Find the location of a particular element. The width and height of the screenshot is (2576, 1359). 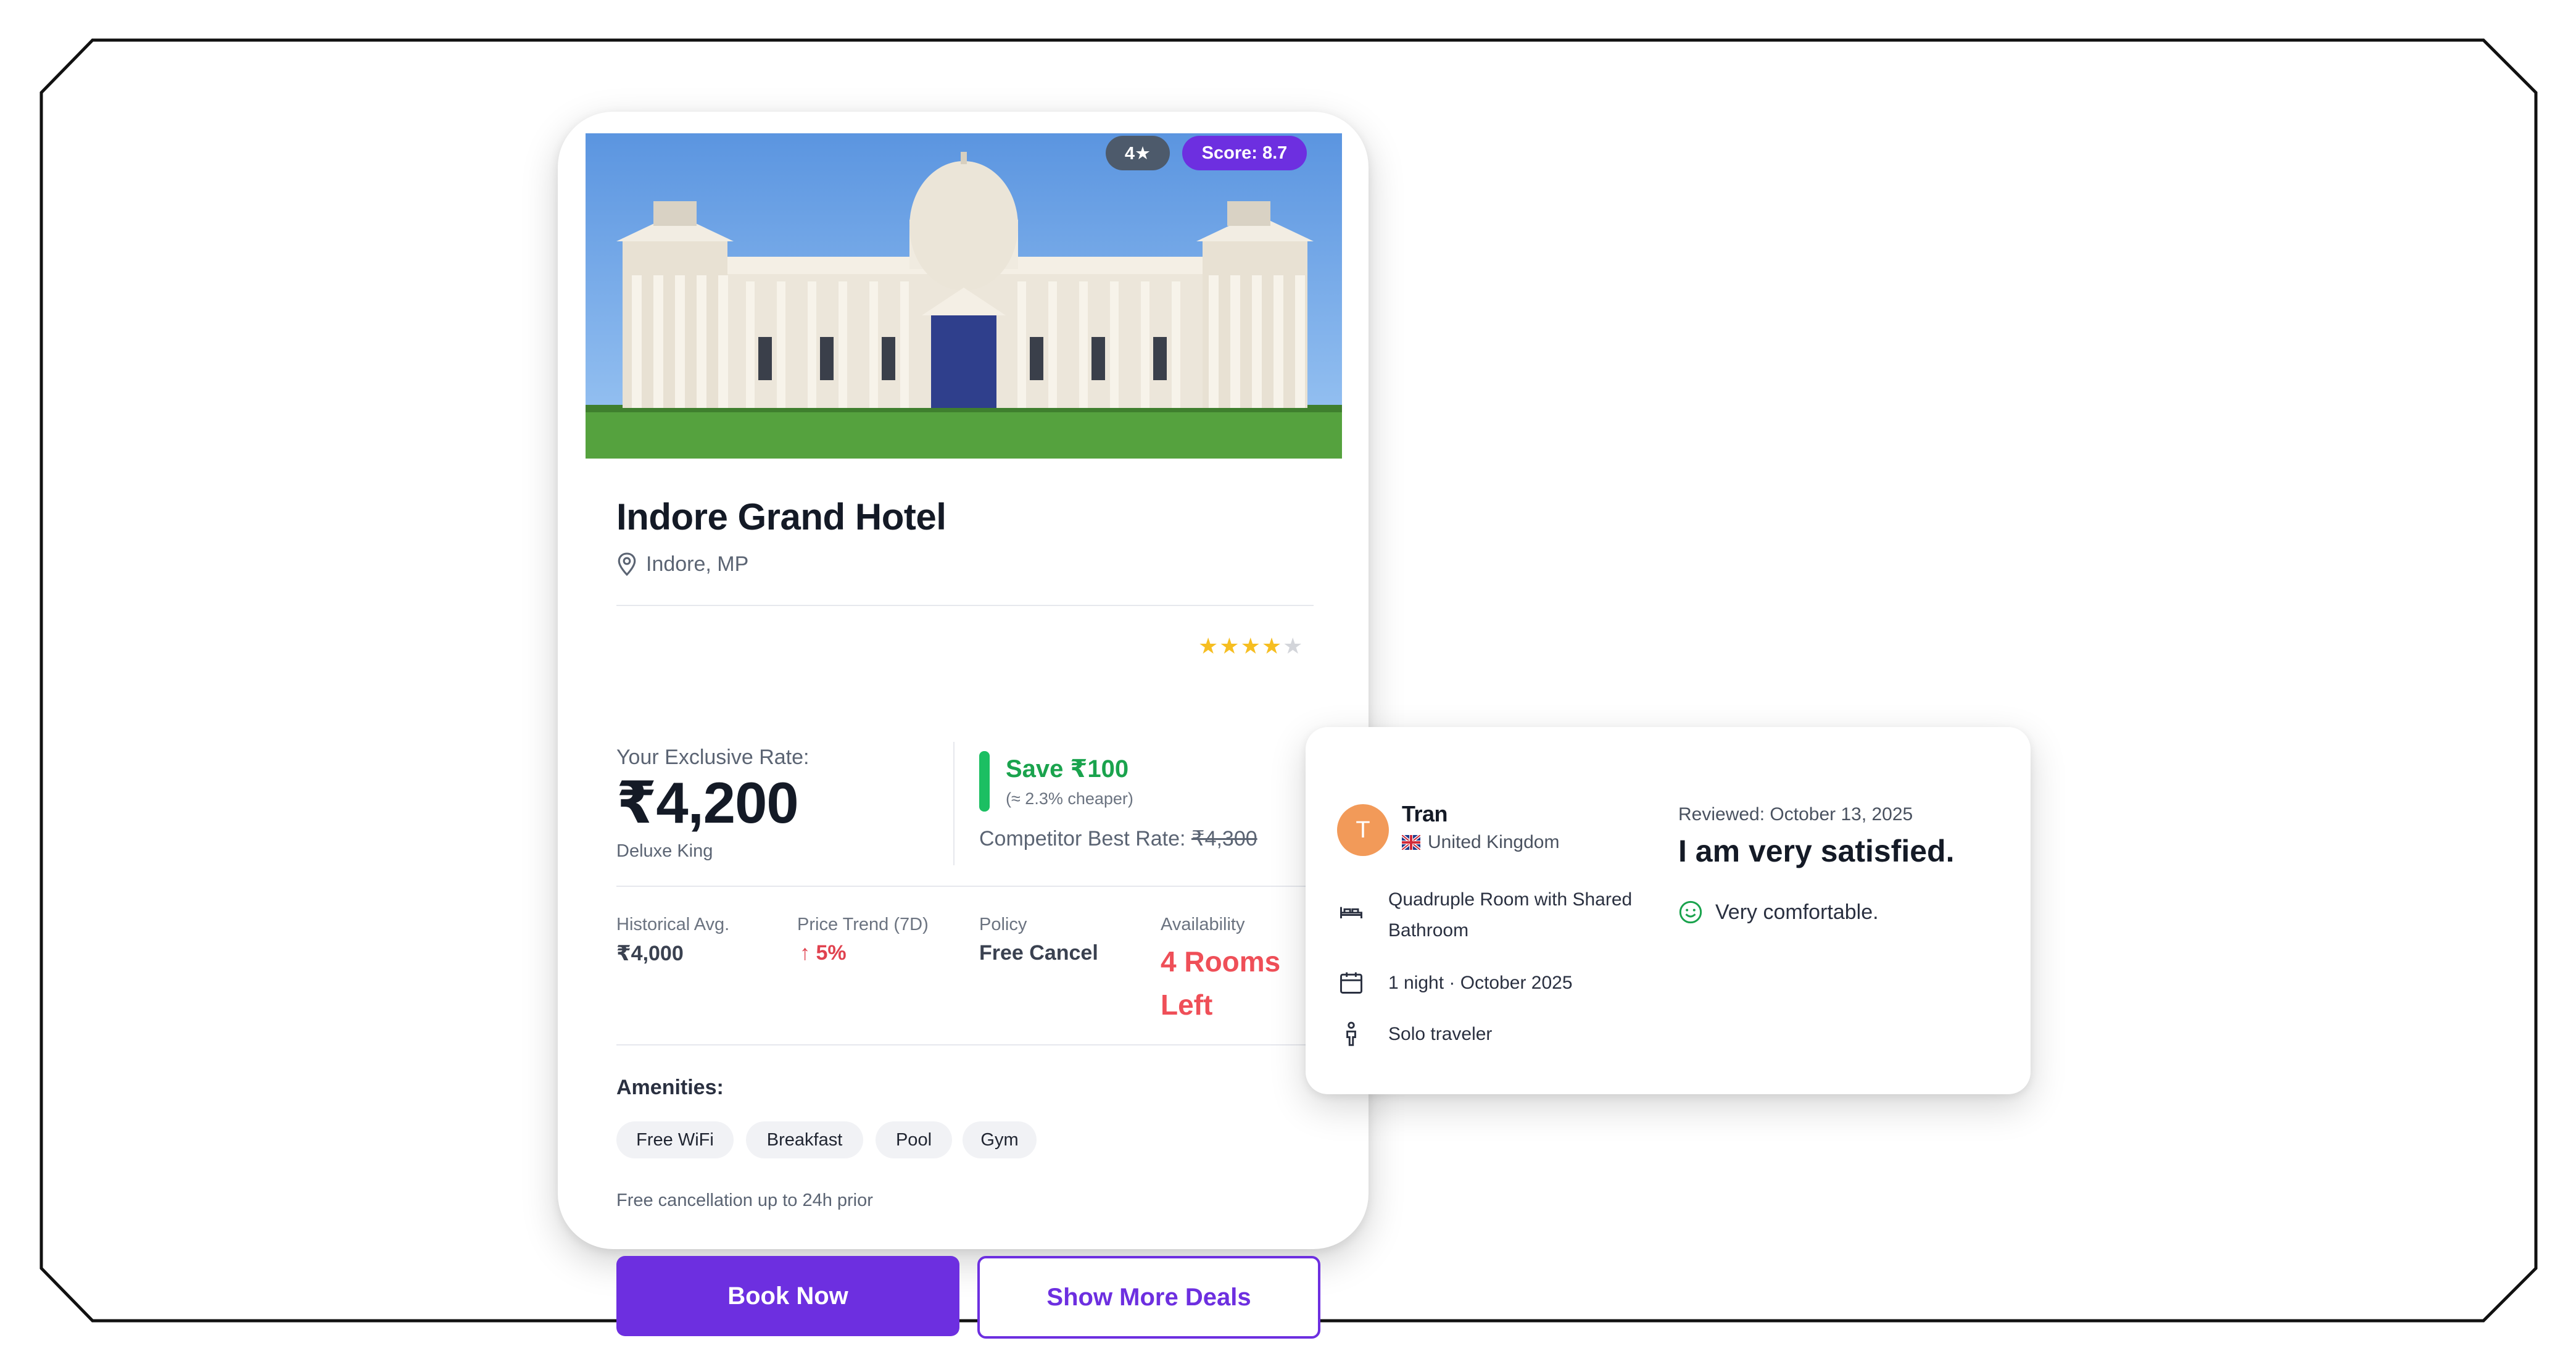

review-body: Very comfortable. is located at coordinates (1779, 912).